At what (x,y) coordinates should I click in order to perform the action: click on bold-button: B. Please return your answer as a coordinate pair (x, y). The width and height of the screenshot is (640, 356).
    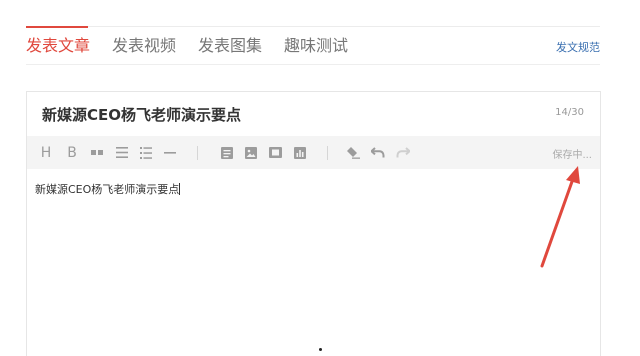
    Looking at the image, I should click on (72, 152).